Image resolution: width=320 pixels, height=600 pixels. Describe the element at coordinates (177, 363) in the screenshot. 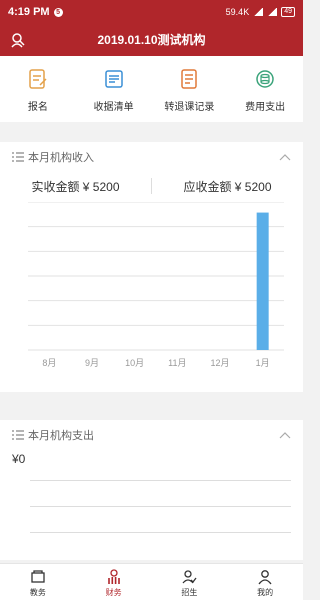

I see `chart-x-tick-label: 11月` at that location.